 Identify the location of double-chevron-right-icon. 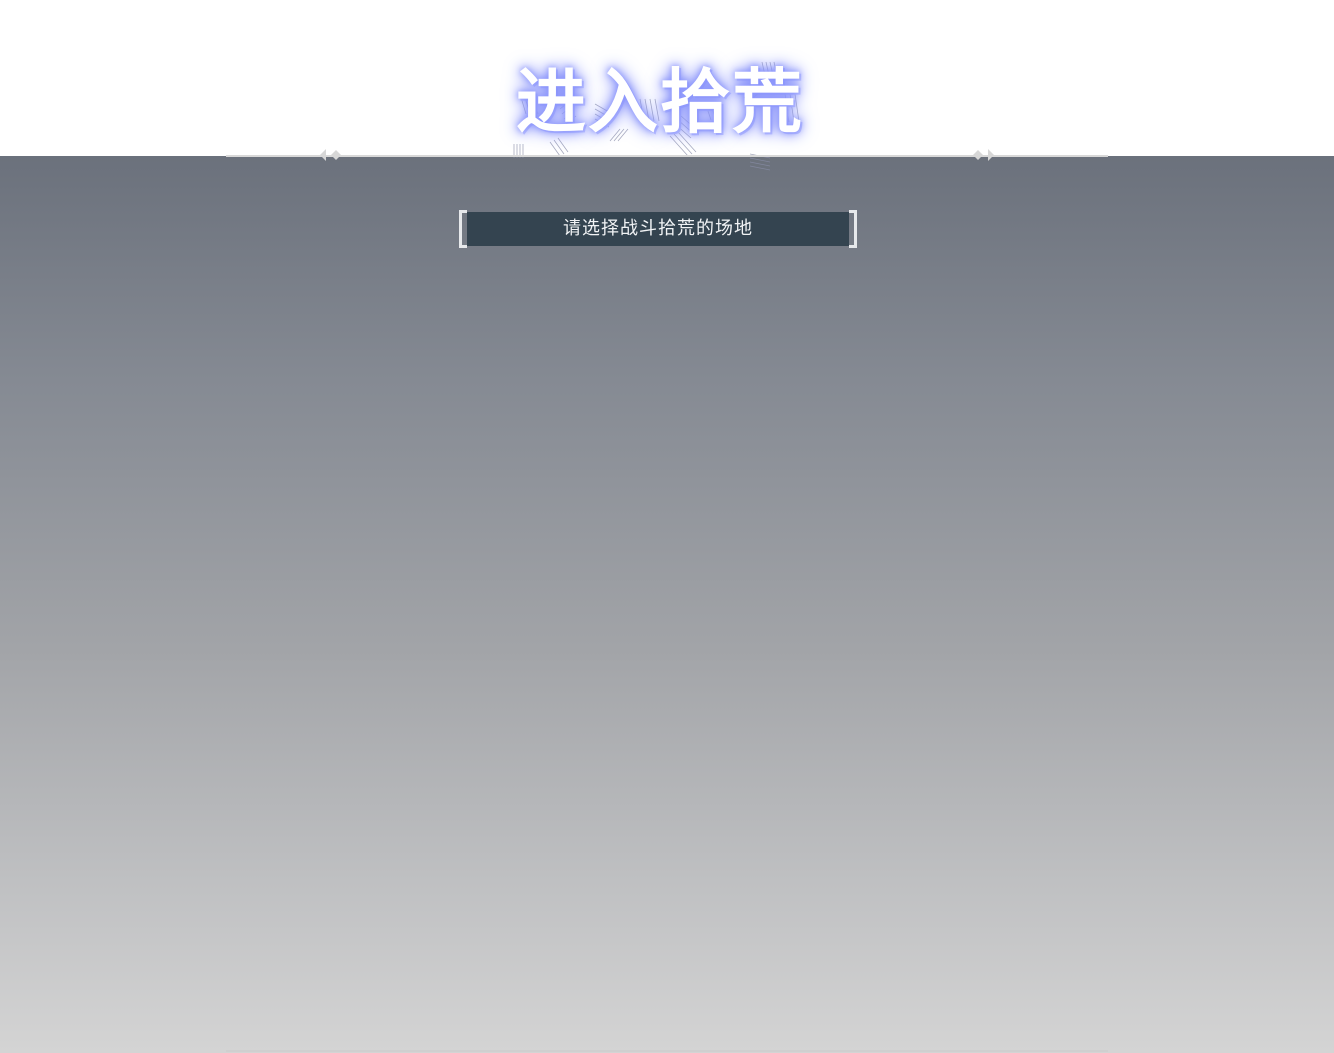
(983, 155).